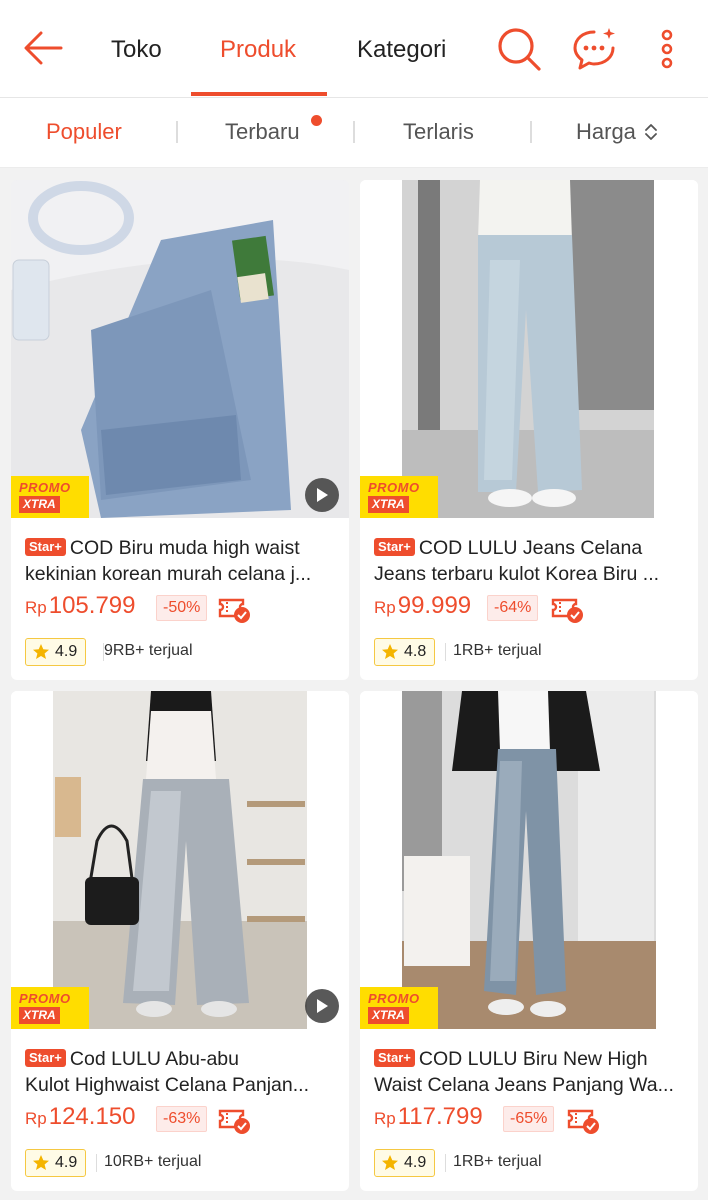 This screenshot has width=708, height=1200. I want to click on chat-button, so click(594, 49).